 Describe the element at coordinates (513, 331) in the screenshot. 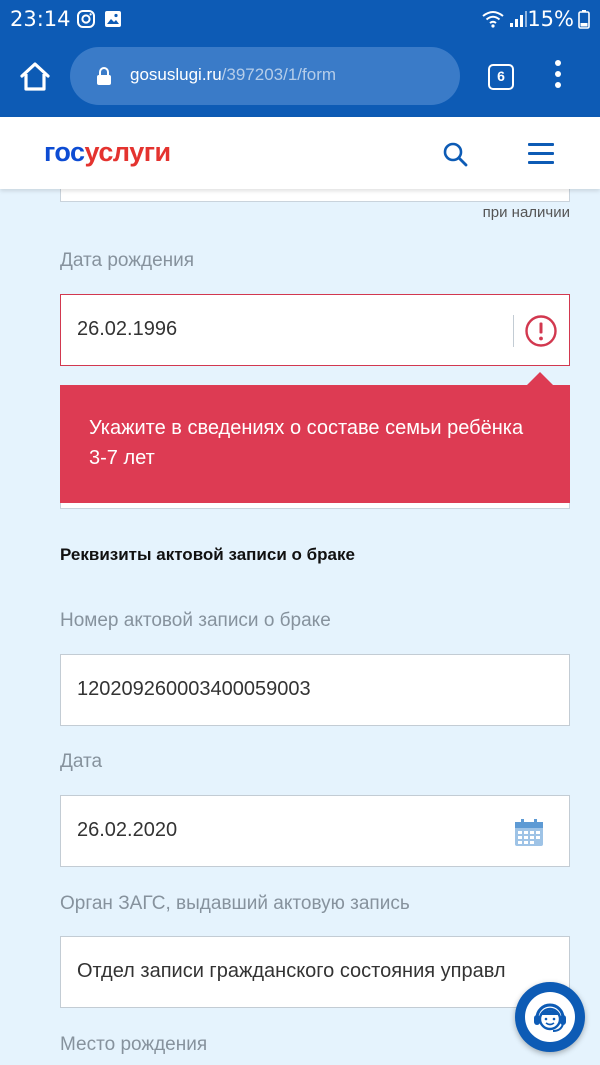

I see `field-divider` at that location.